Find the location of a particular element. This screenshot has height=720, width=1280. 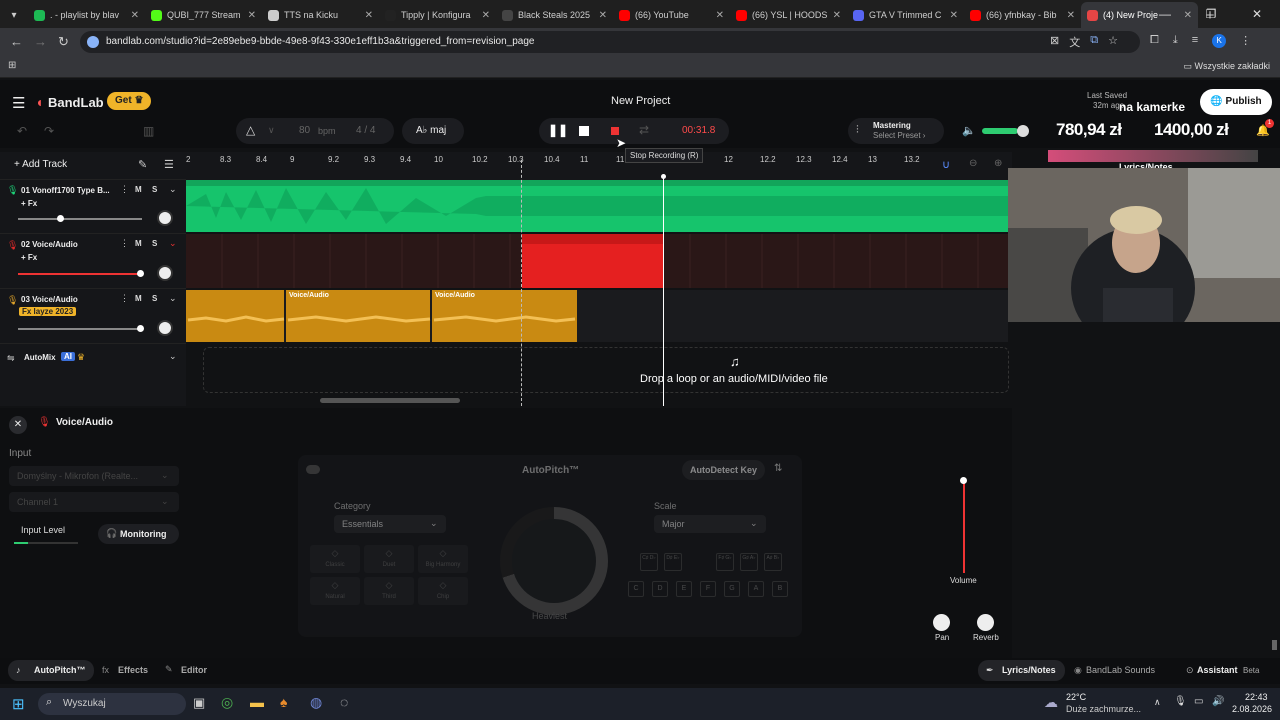

track-name-2: 02 Voice/Audio is located at coordinates (67, 244).